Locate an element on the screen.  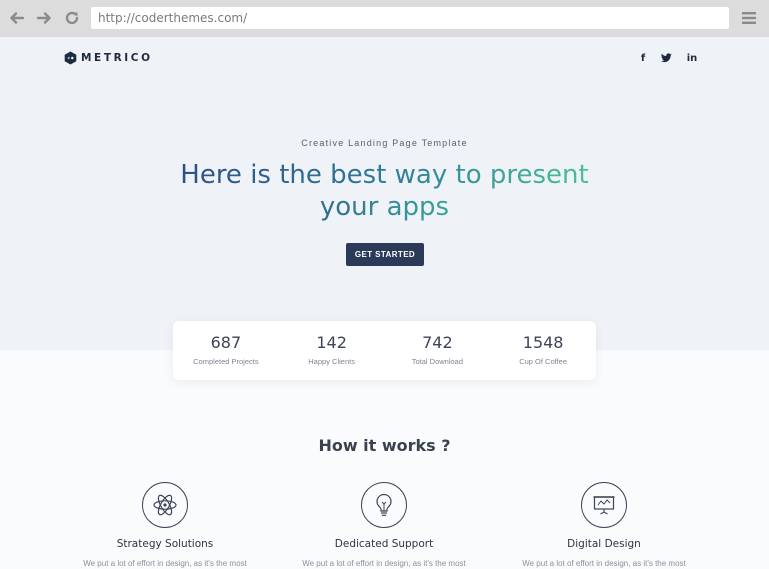
atom-icon is located at coordinates (165, 505).